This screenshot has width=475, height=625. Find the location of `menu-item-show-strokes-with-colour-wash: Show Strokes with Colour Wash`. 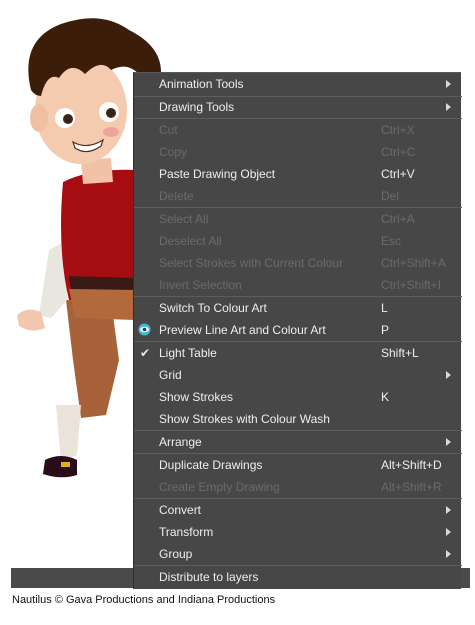

menu-item-show-strokes-with-colour-wash: Show Strokes with Colour Wash is located at coordinates (298, 419).